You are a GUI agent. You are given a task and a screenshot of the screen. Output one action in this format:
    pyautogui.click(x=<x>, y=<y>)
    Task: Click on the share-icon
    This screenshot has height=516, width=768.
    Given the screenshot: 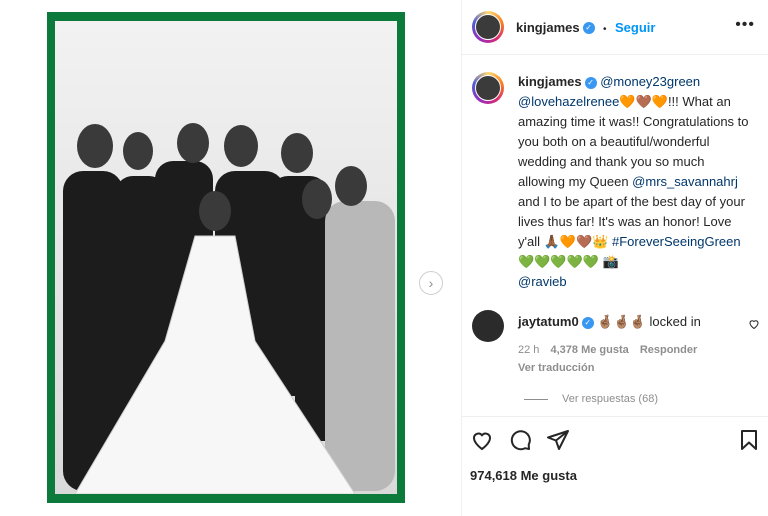 What is the action you would take?
    pyautogui.click(x=558, y=440)
    